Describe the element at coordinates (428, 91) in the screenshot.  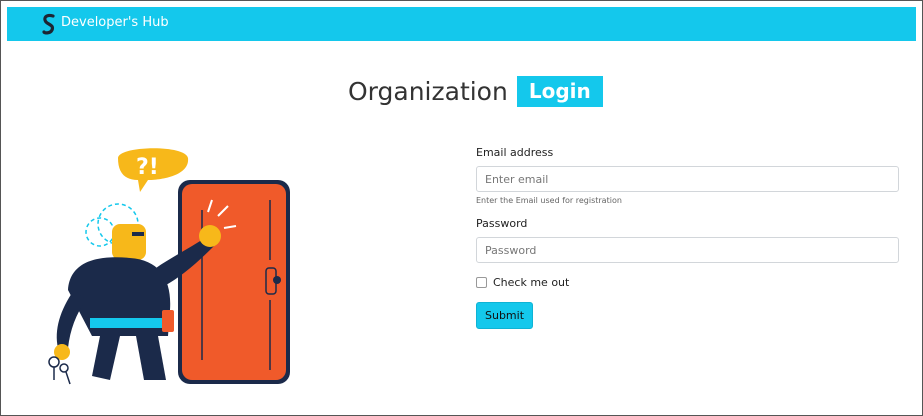
I see `page-title-text: Organization` at that location.